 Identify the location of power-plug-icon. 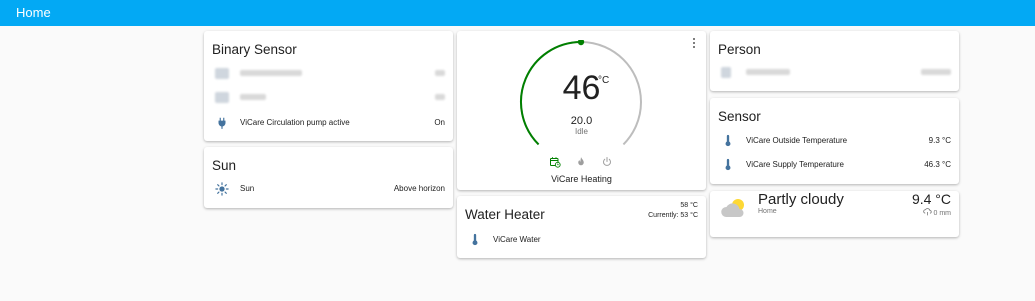
(222, 123).